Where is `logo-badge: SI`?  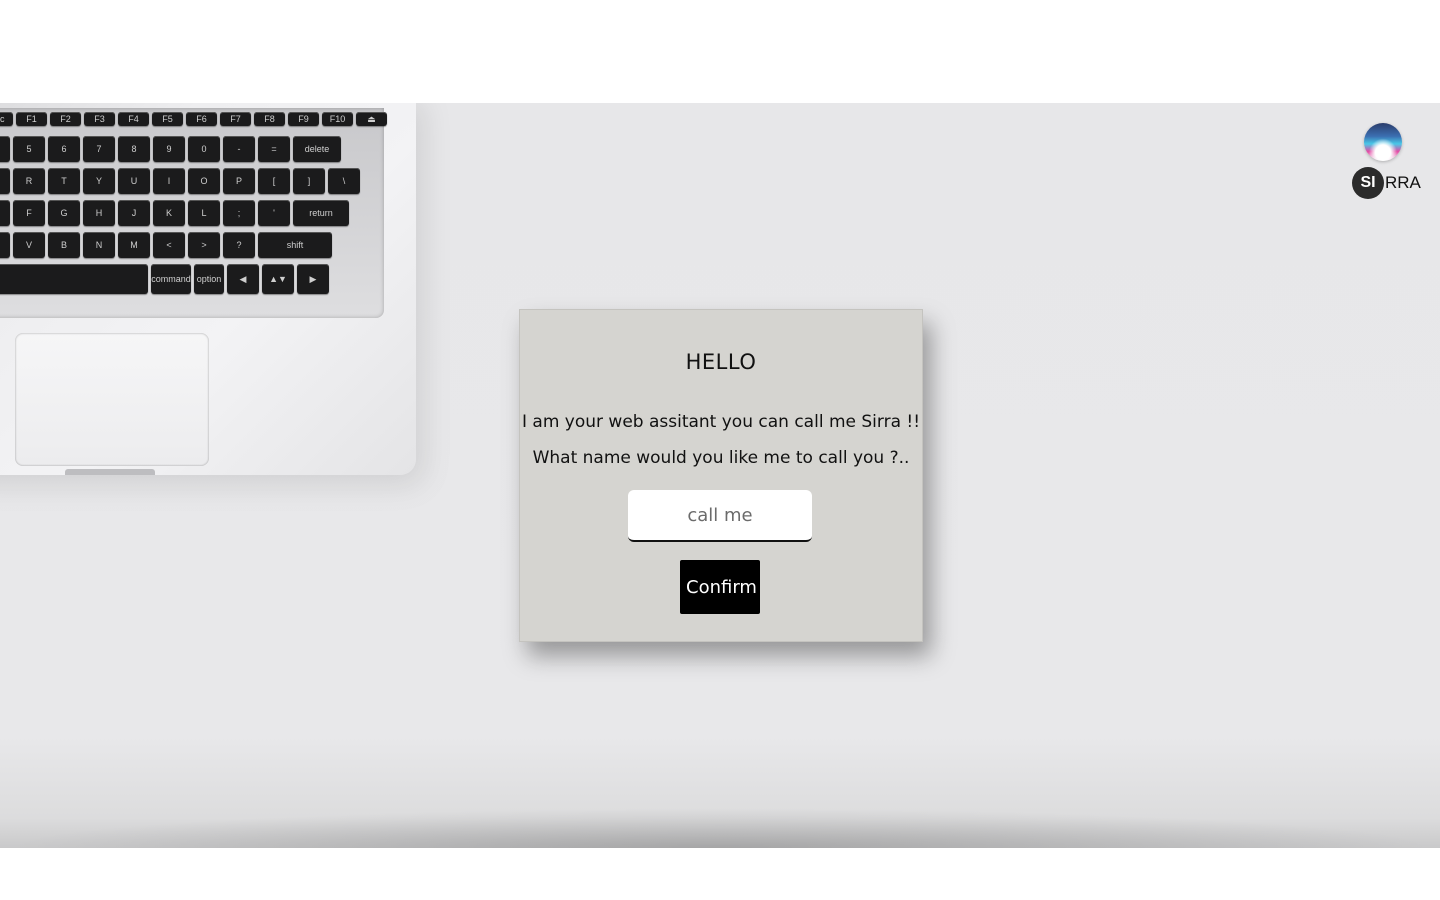 logo-badge: SI is located at coordinates (1368, 183).